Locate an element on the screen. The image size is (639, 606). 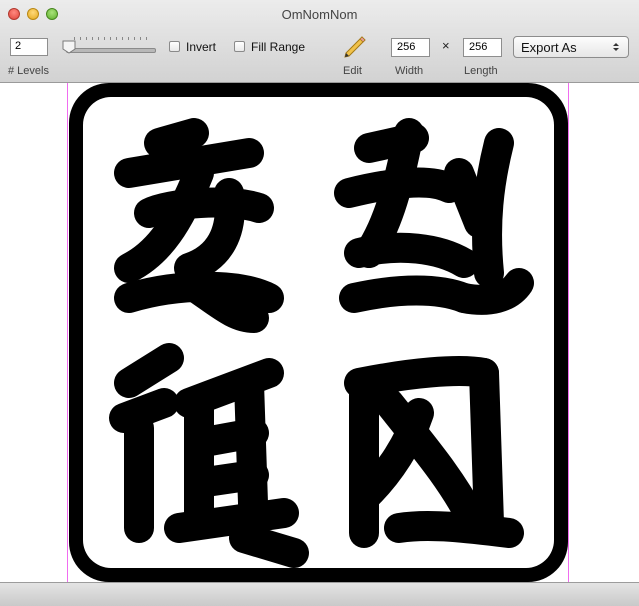
pencil-icon is located at coordinates (354, 48).